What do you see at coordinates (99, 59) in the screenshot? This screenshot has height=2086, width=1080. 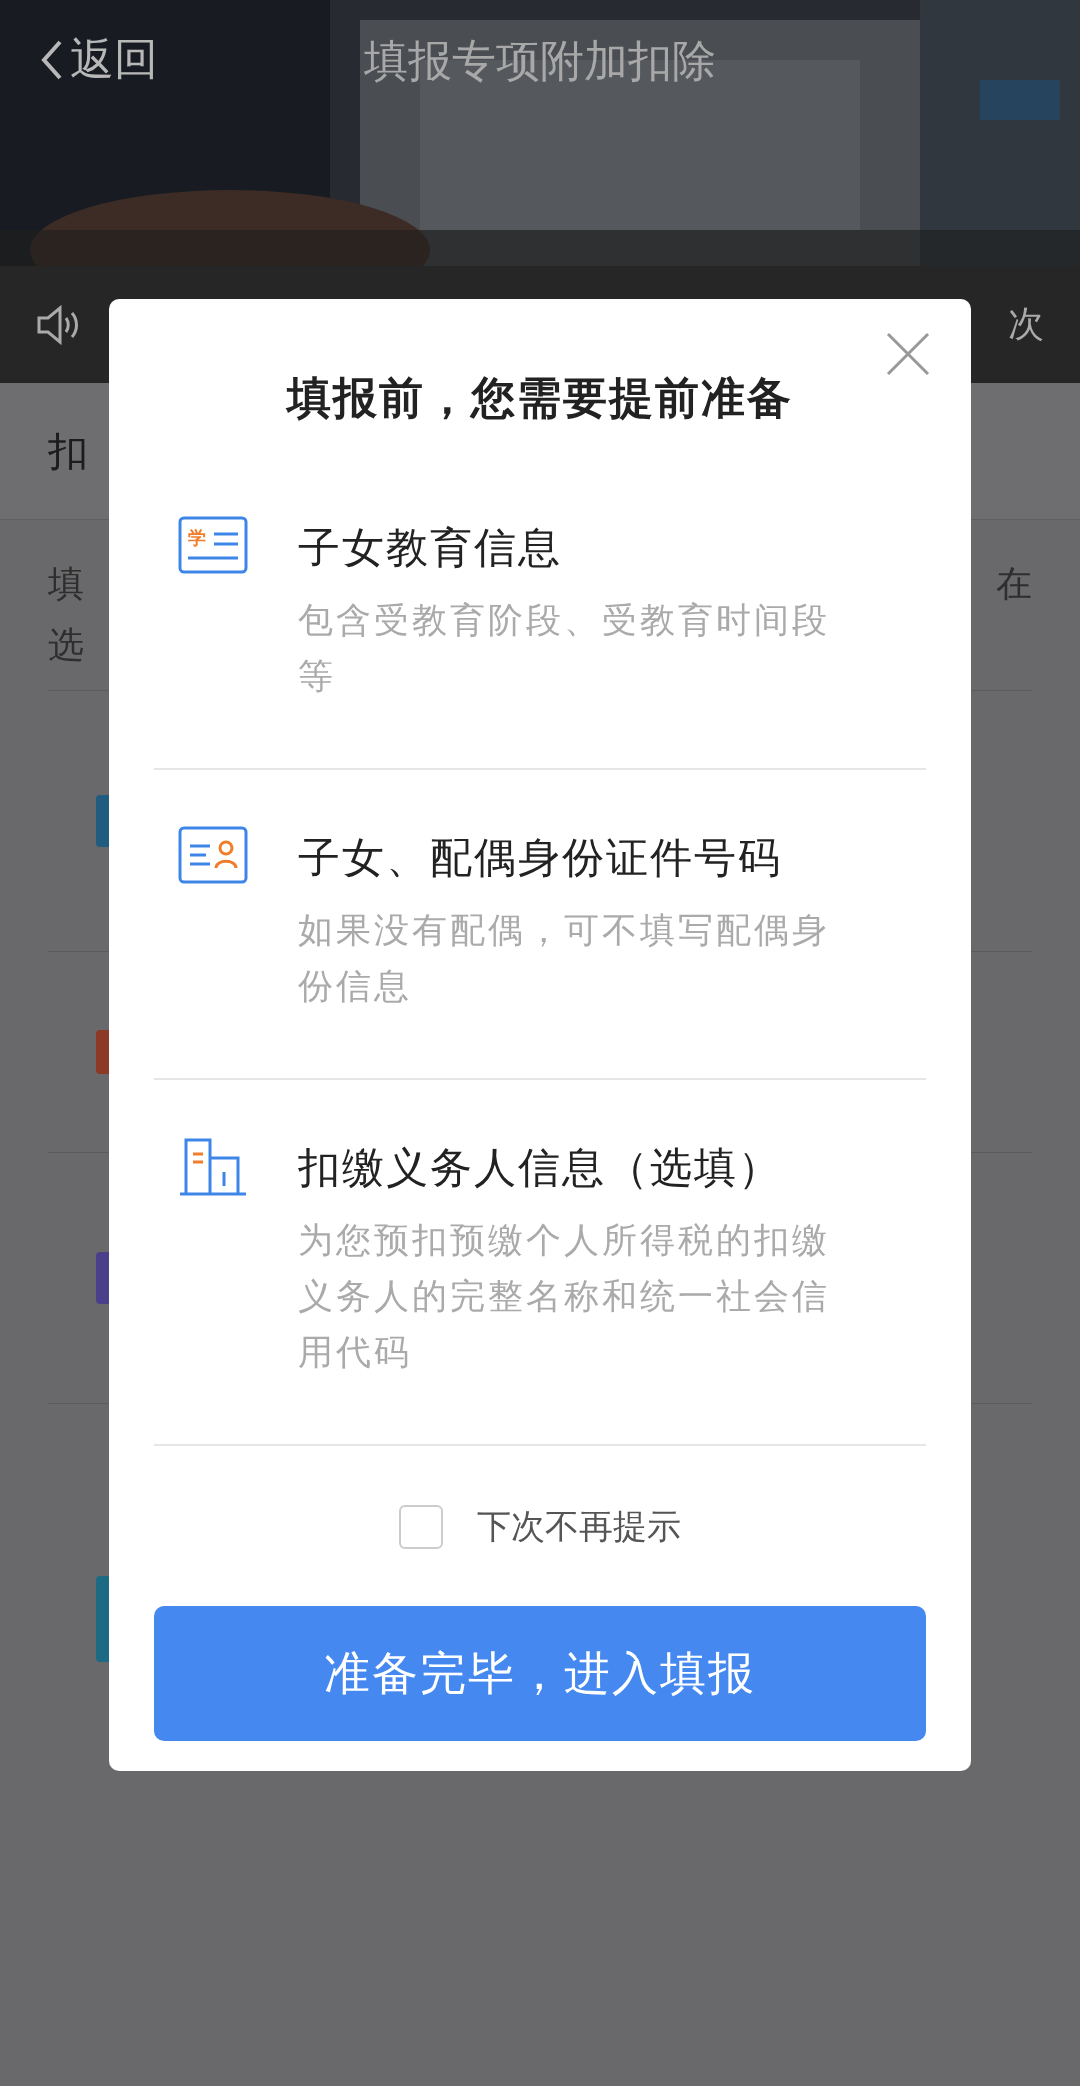 I see `back-link: 返回` at bounding box center [99, 59].